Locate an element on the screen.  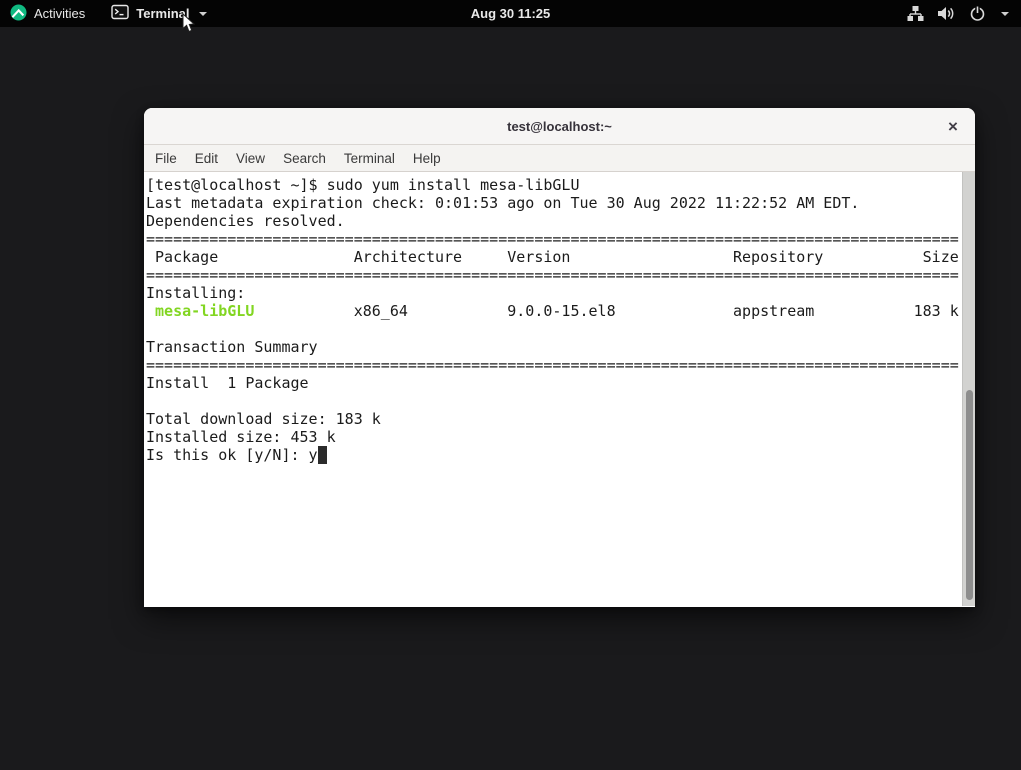
top-bar: Activities Terminal Aug 30 11:25 is located at coordinates (510, 13).